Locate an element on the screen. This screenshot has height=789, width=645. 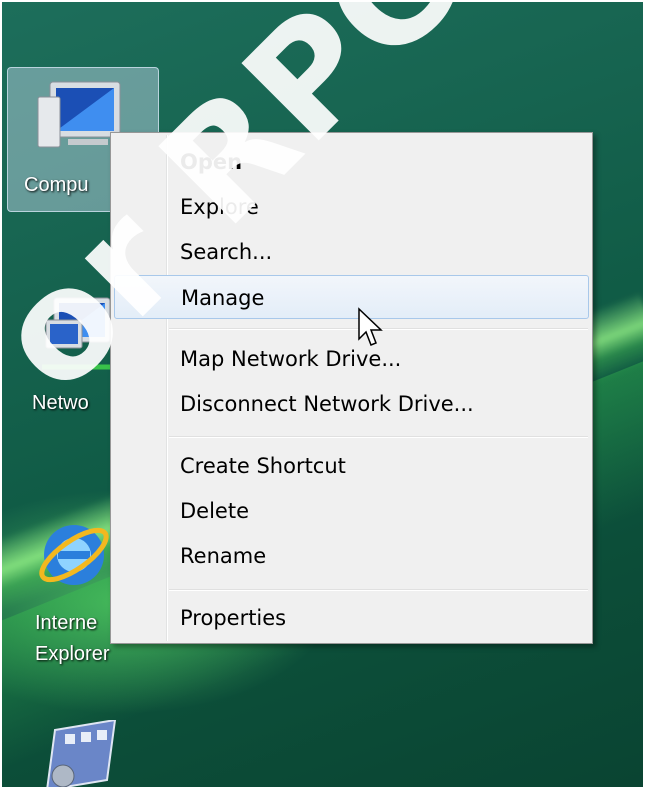
network-icon is located at coordinates (77, 337).